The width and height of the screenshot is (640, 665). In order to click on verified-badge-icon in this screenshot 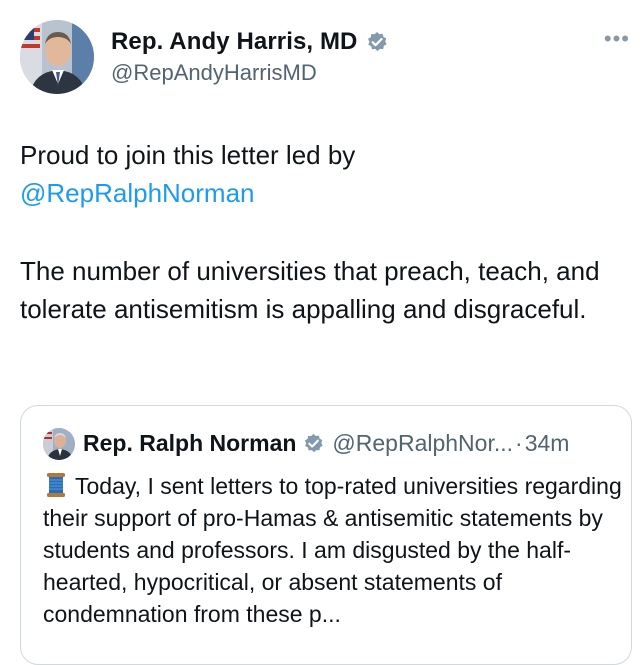, I will do `click(377, 42)`.